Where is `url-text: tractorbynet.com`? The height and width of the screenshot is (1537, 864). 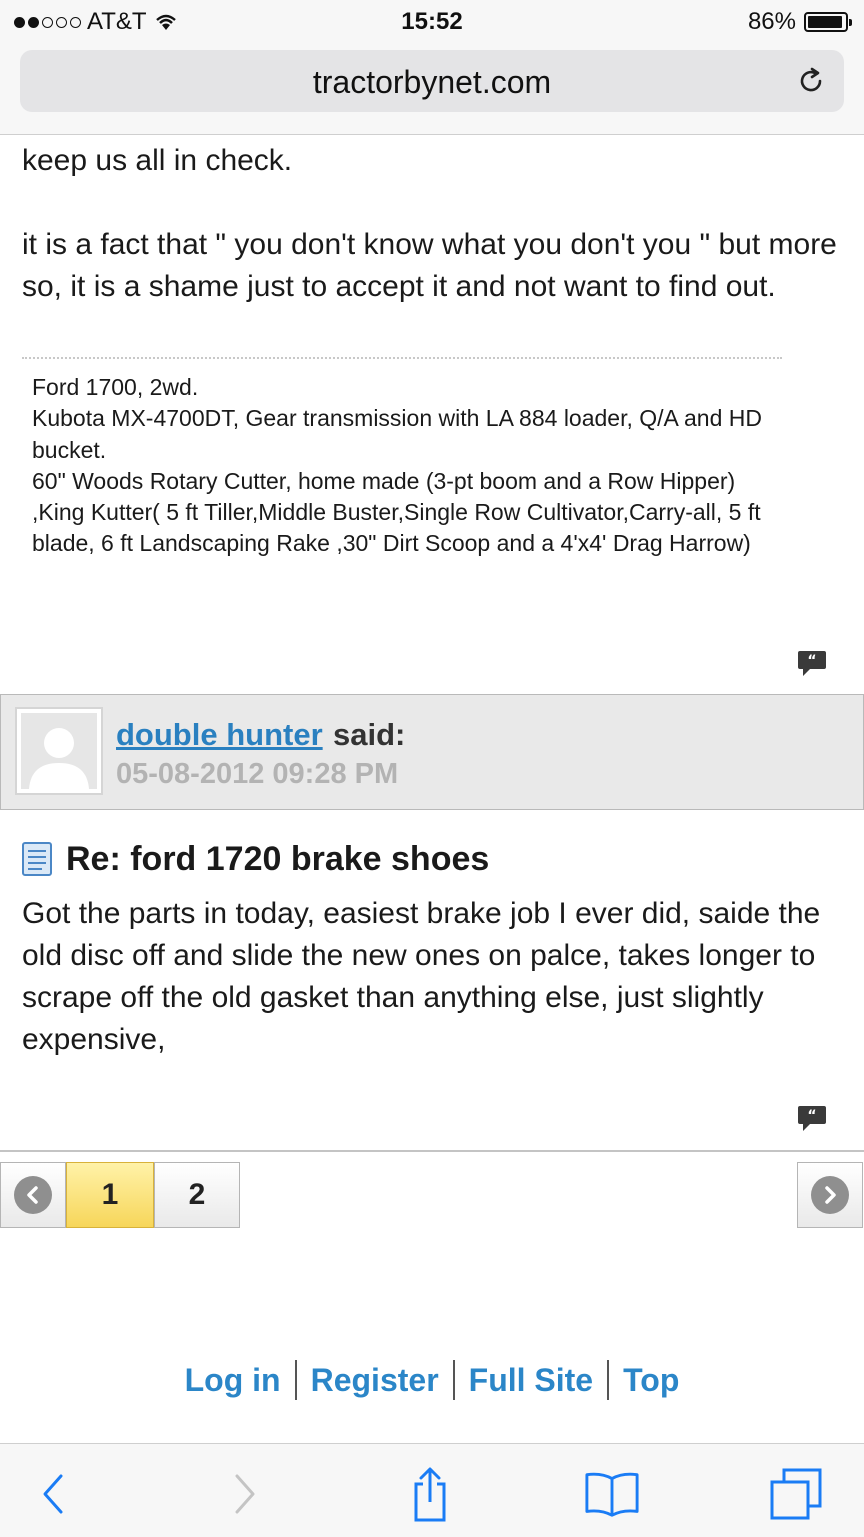
url-text: tractorbynet.com is located at coordinates (432, 82).